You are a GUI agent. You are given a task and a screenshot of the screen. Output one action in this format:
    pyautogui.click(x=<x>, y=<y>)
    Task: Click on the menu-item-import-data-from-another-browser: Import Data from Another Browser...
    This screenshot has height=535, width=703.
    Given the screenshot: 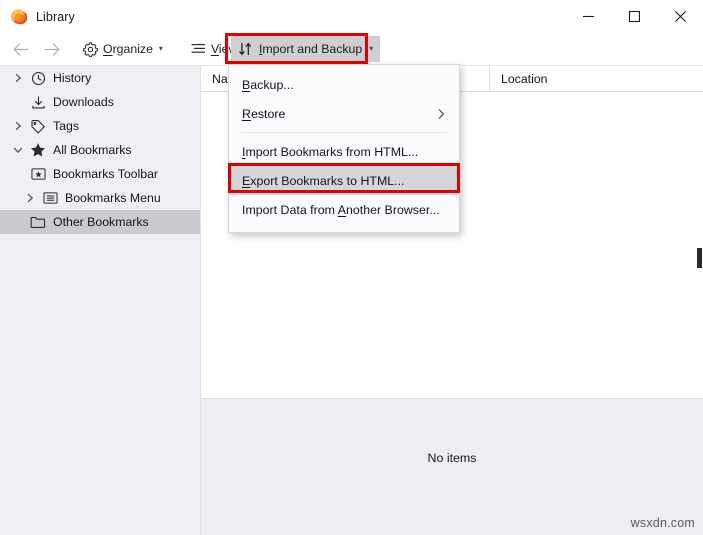 What is the action you would take?
    pyautogui.click(x=344, y=209)
    